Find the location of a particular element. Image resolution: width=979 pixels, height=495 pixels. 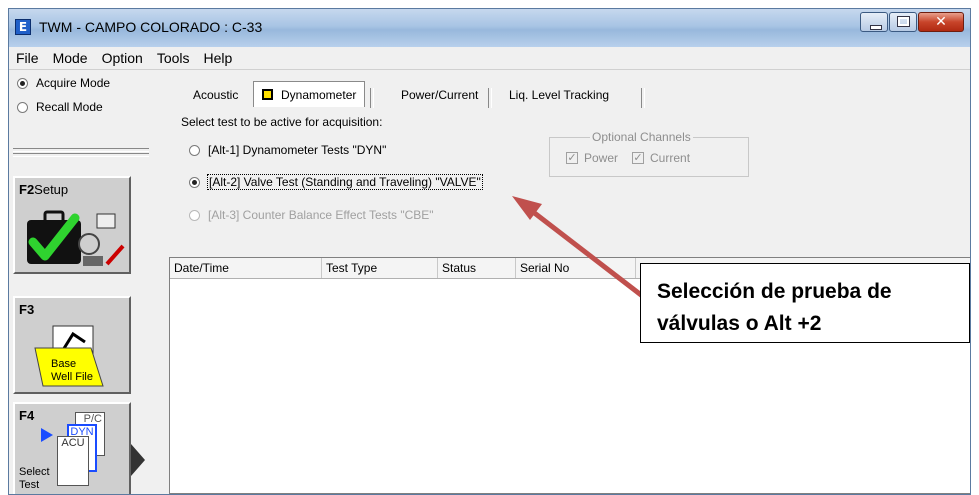

minimize-button is located at coordinates (874, 22).